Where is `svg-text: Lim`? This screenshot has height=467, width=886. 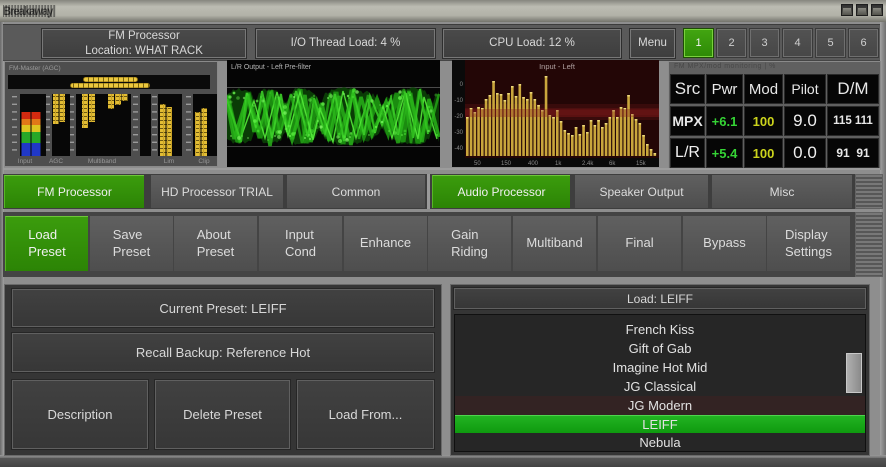 svg-text: Lim is located at coordinates (169, 161).